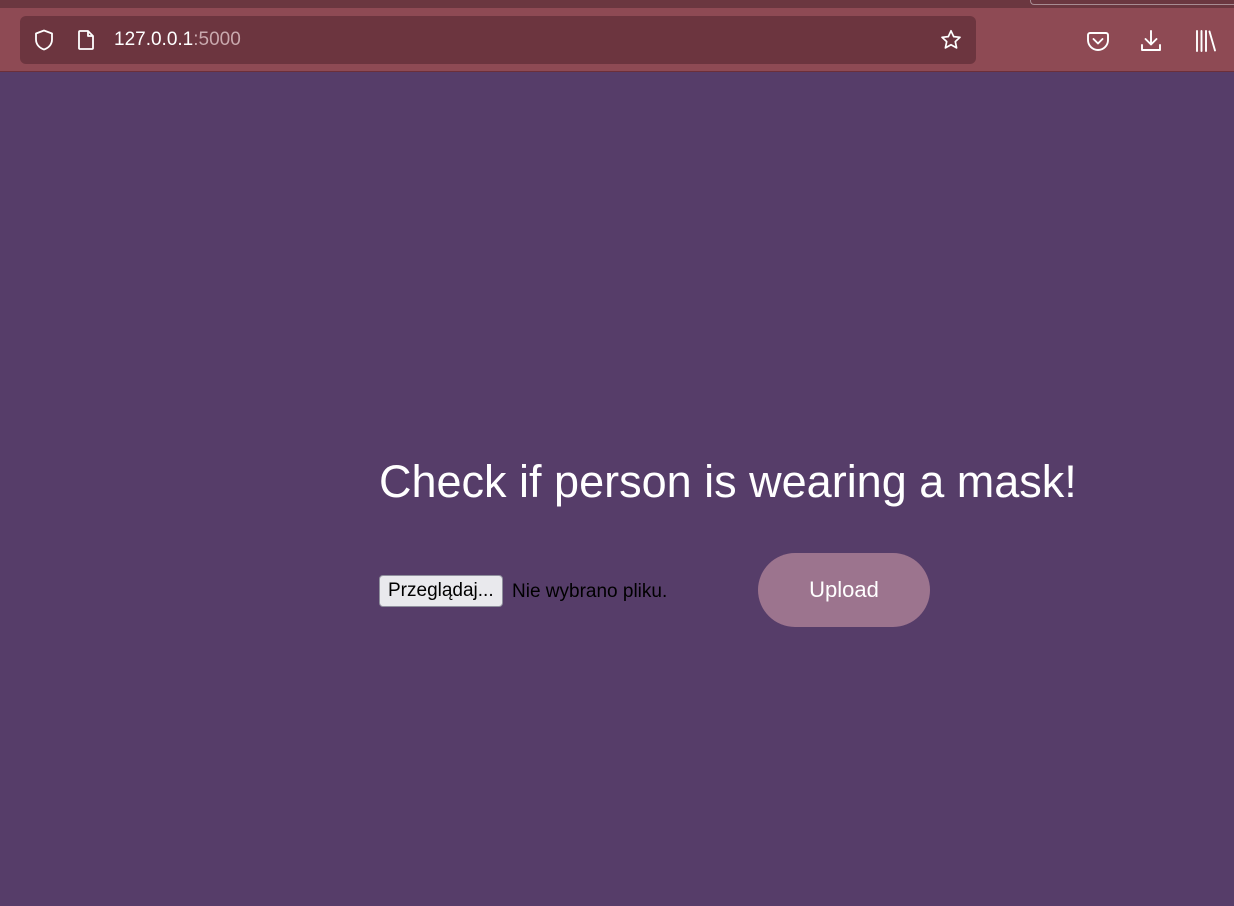 This screenshot has width=1234, height=906. Describe the element at coordinates (844, 590) in the screenshot. I see `upload-button: Upload` at that location.